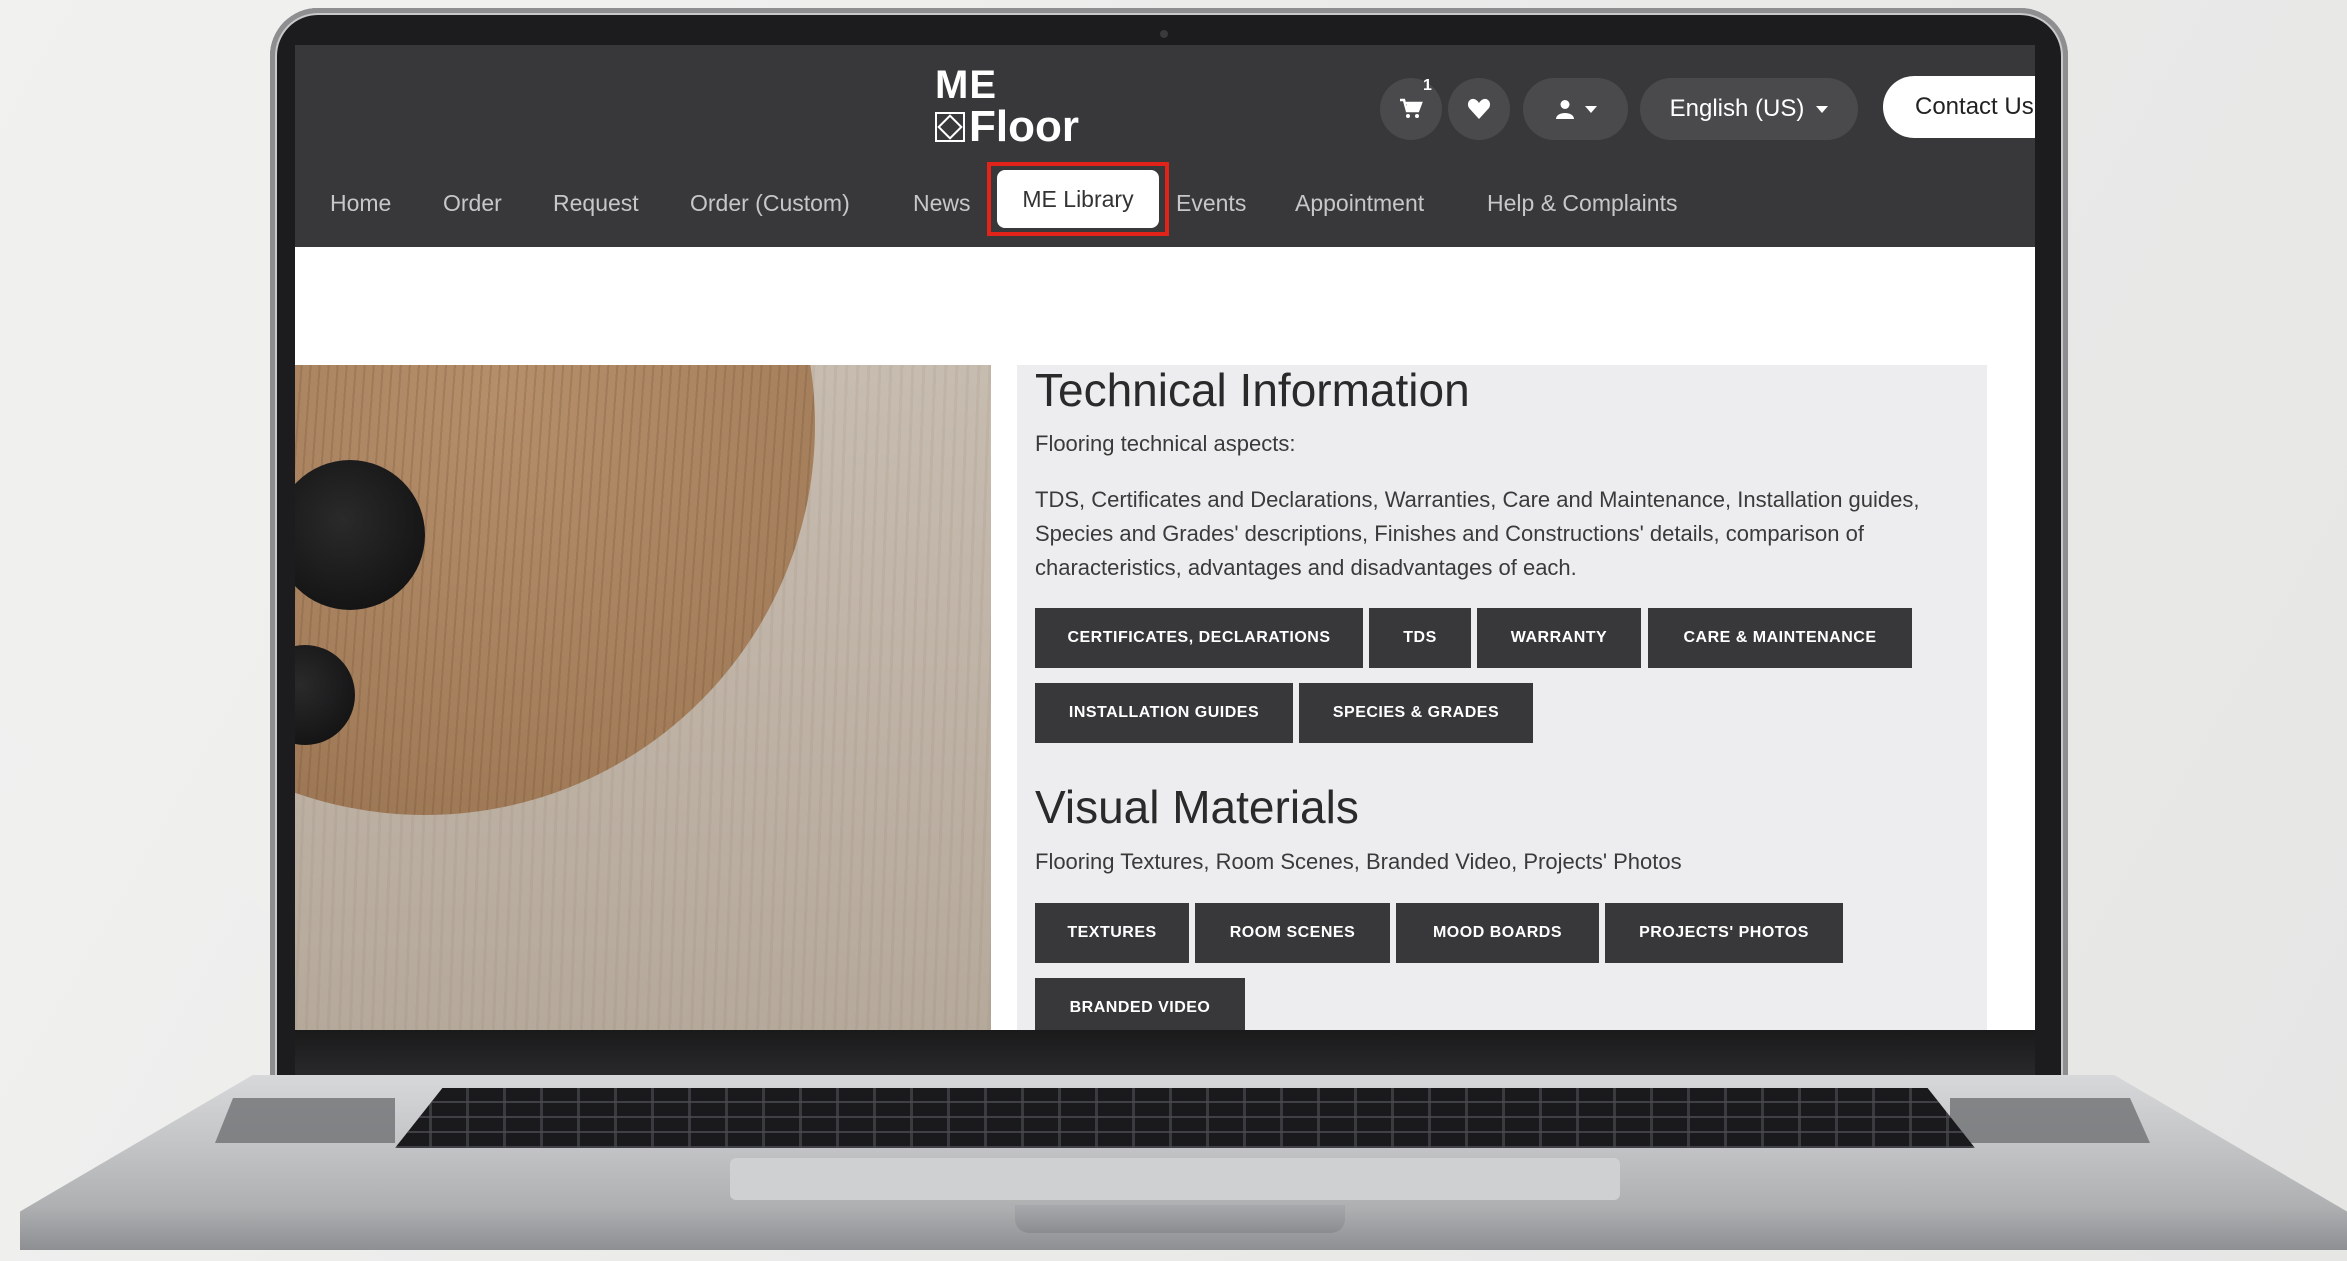  Describe the element at coordinates (1180, 1219) in the screenshot. I see `laptop-notch` at that location.